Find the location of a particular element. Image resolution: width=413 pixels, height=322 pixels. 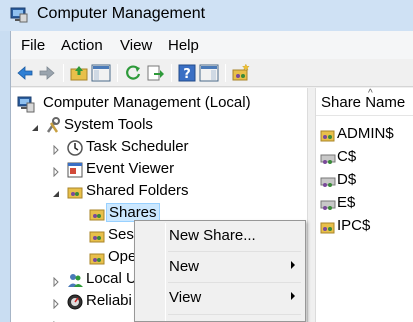

tree-label-task-scheduler: Task Scheduler is located at coordinates (137, 146).